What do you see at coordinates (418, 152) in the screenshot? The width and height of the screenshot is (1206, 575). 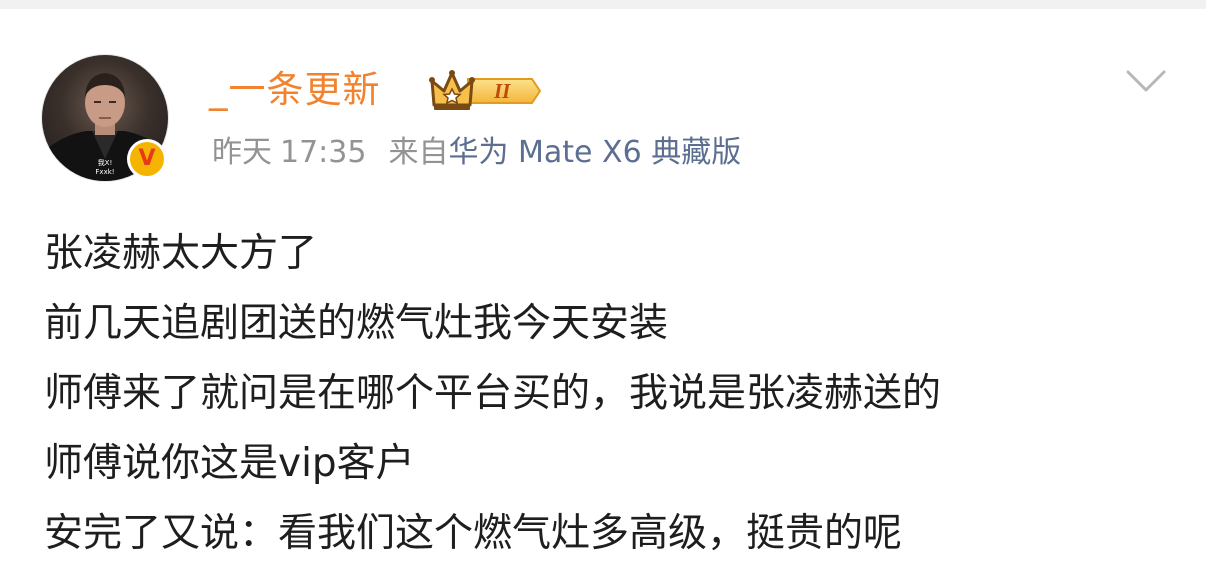 I see `source-prefix: 来自` at bounding box center [418, 152].